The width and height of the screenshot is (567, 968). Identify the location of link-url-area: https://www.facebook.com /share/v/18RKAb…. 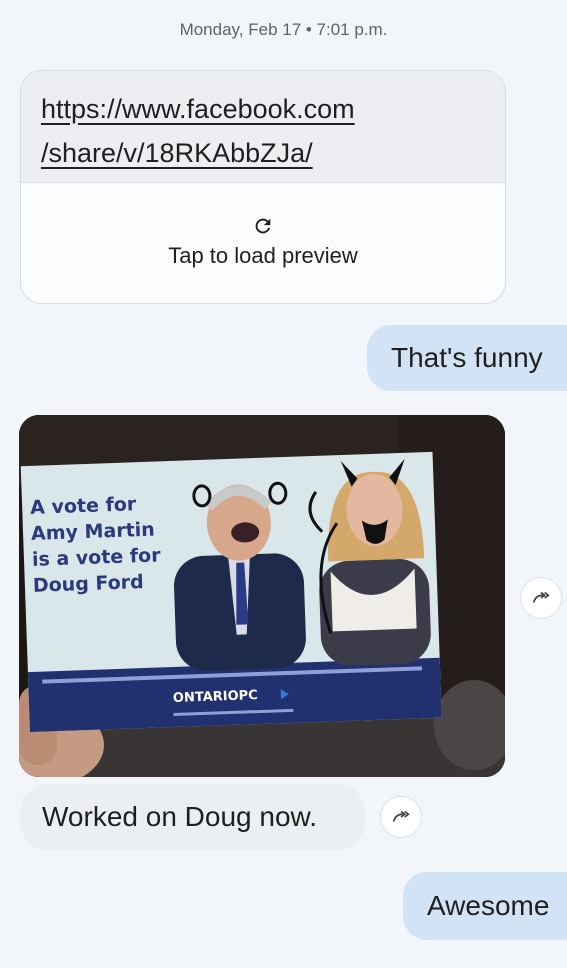
(263, 127).